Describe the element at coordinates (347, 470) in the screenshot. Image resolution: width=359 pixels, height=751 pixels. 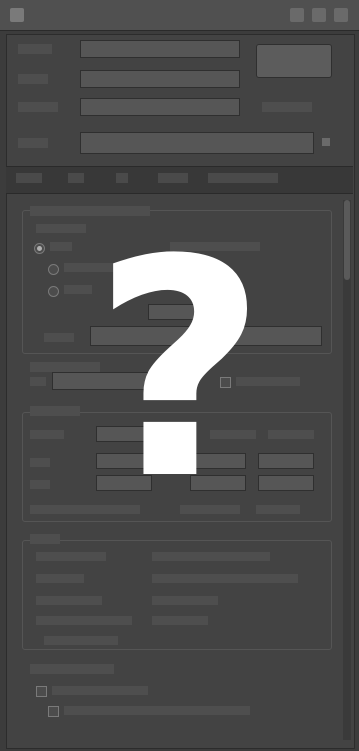
I see `vertical-scrollbar` at that location.